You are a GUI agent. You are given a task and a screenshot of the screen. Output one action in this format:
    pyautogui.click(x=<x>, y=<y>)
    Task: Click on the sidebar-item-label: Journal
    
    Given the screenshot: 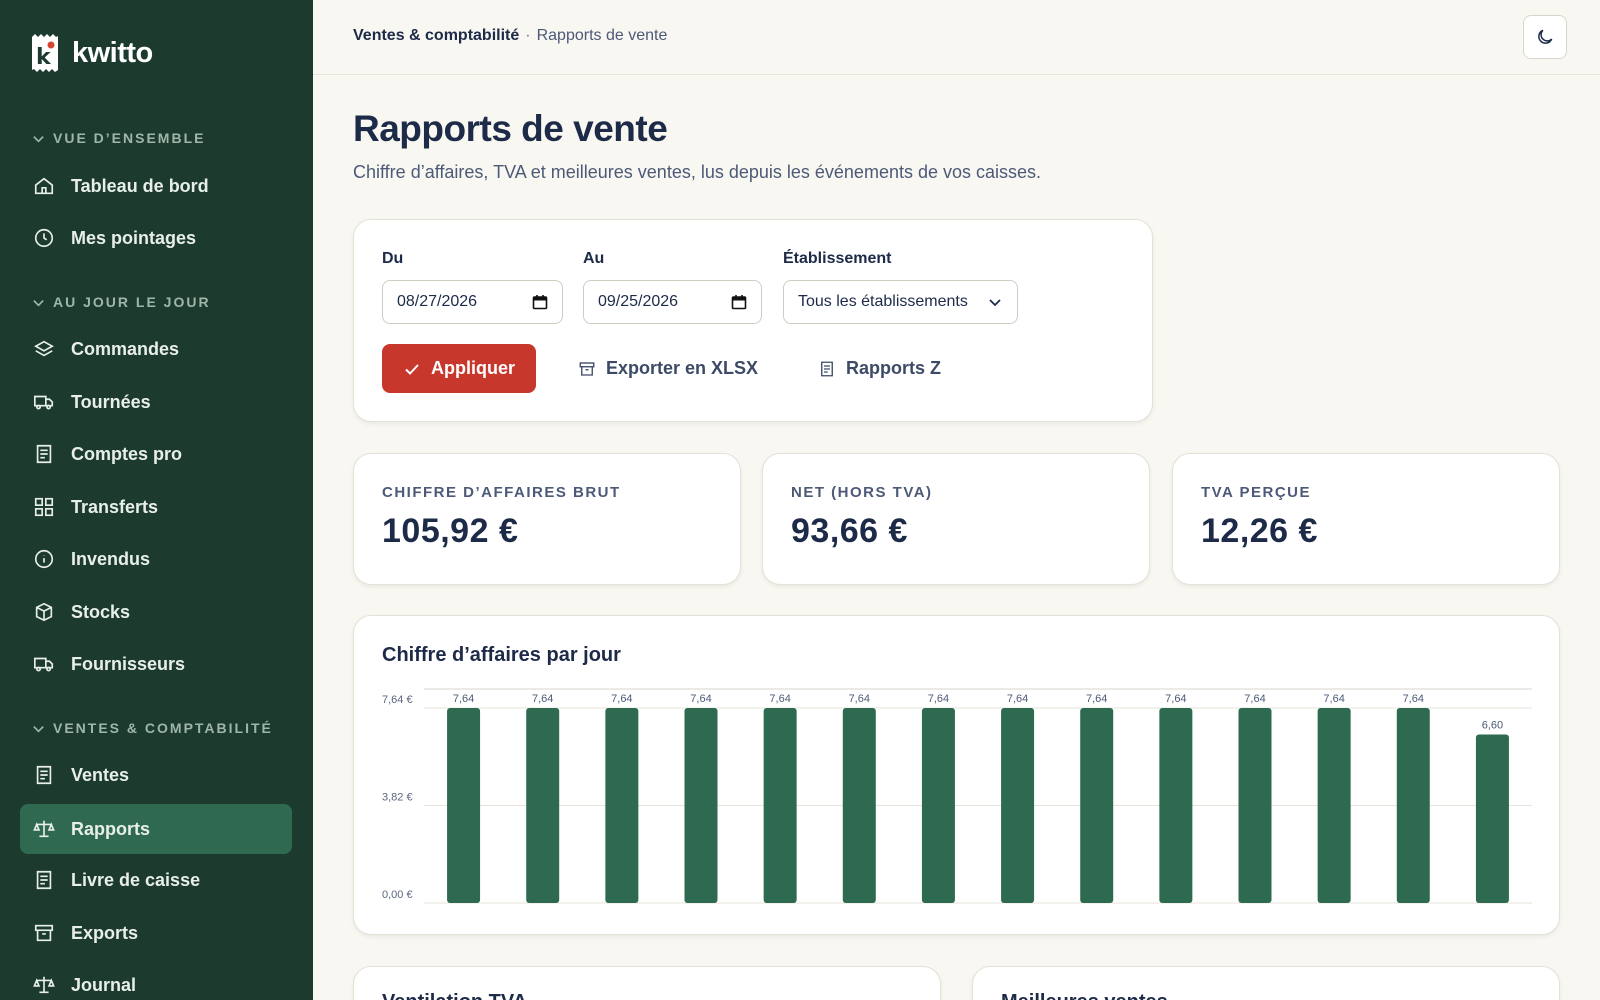 What is the action you would take?
    pyautogui.click(x=103, y=985)
    